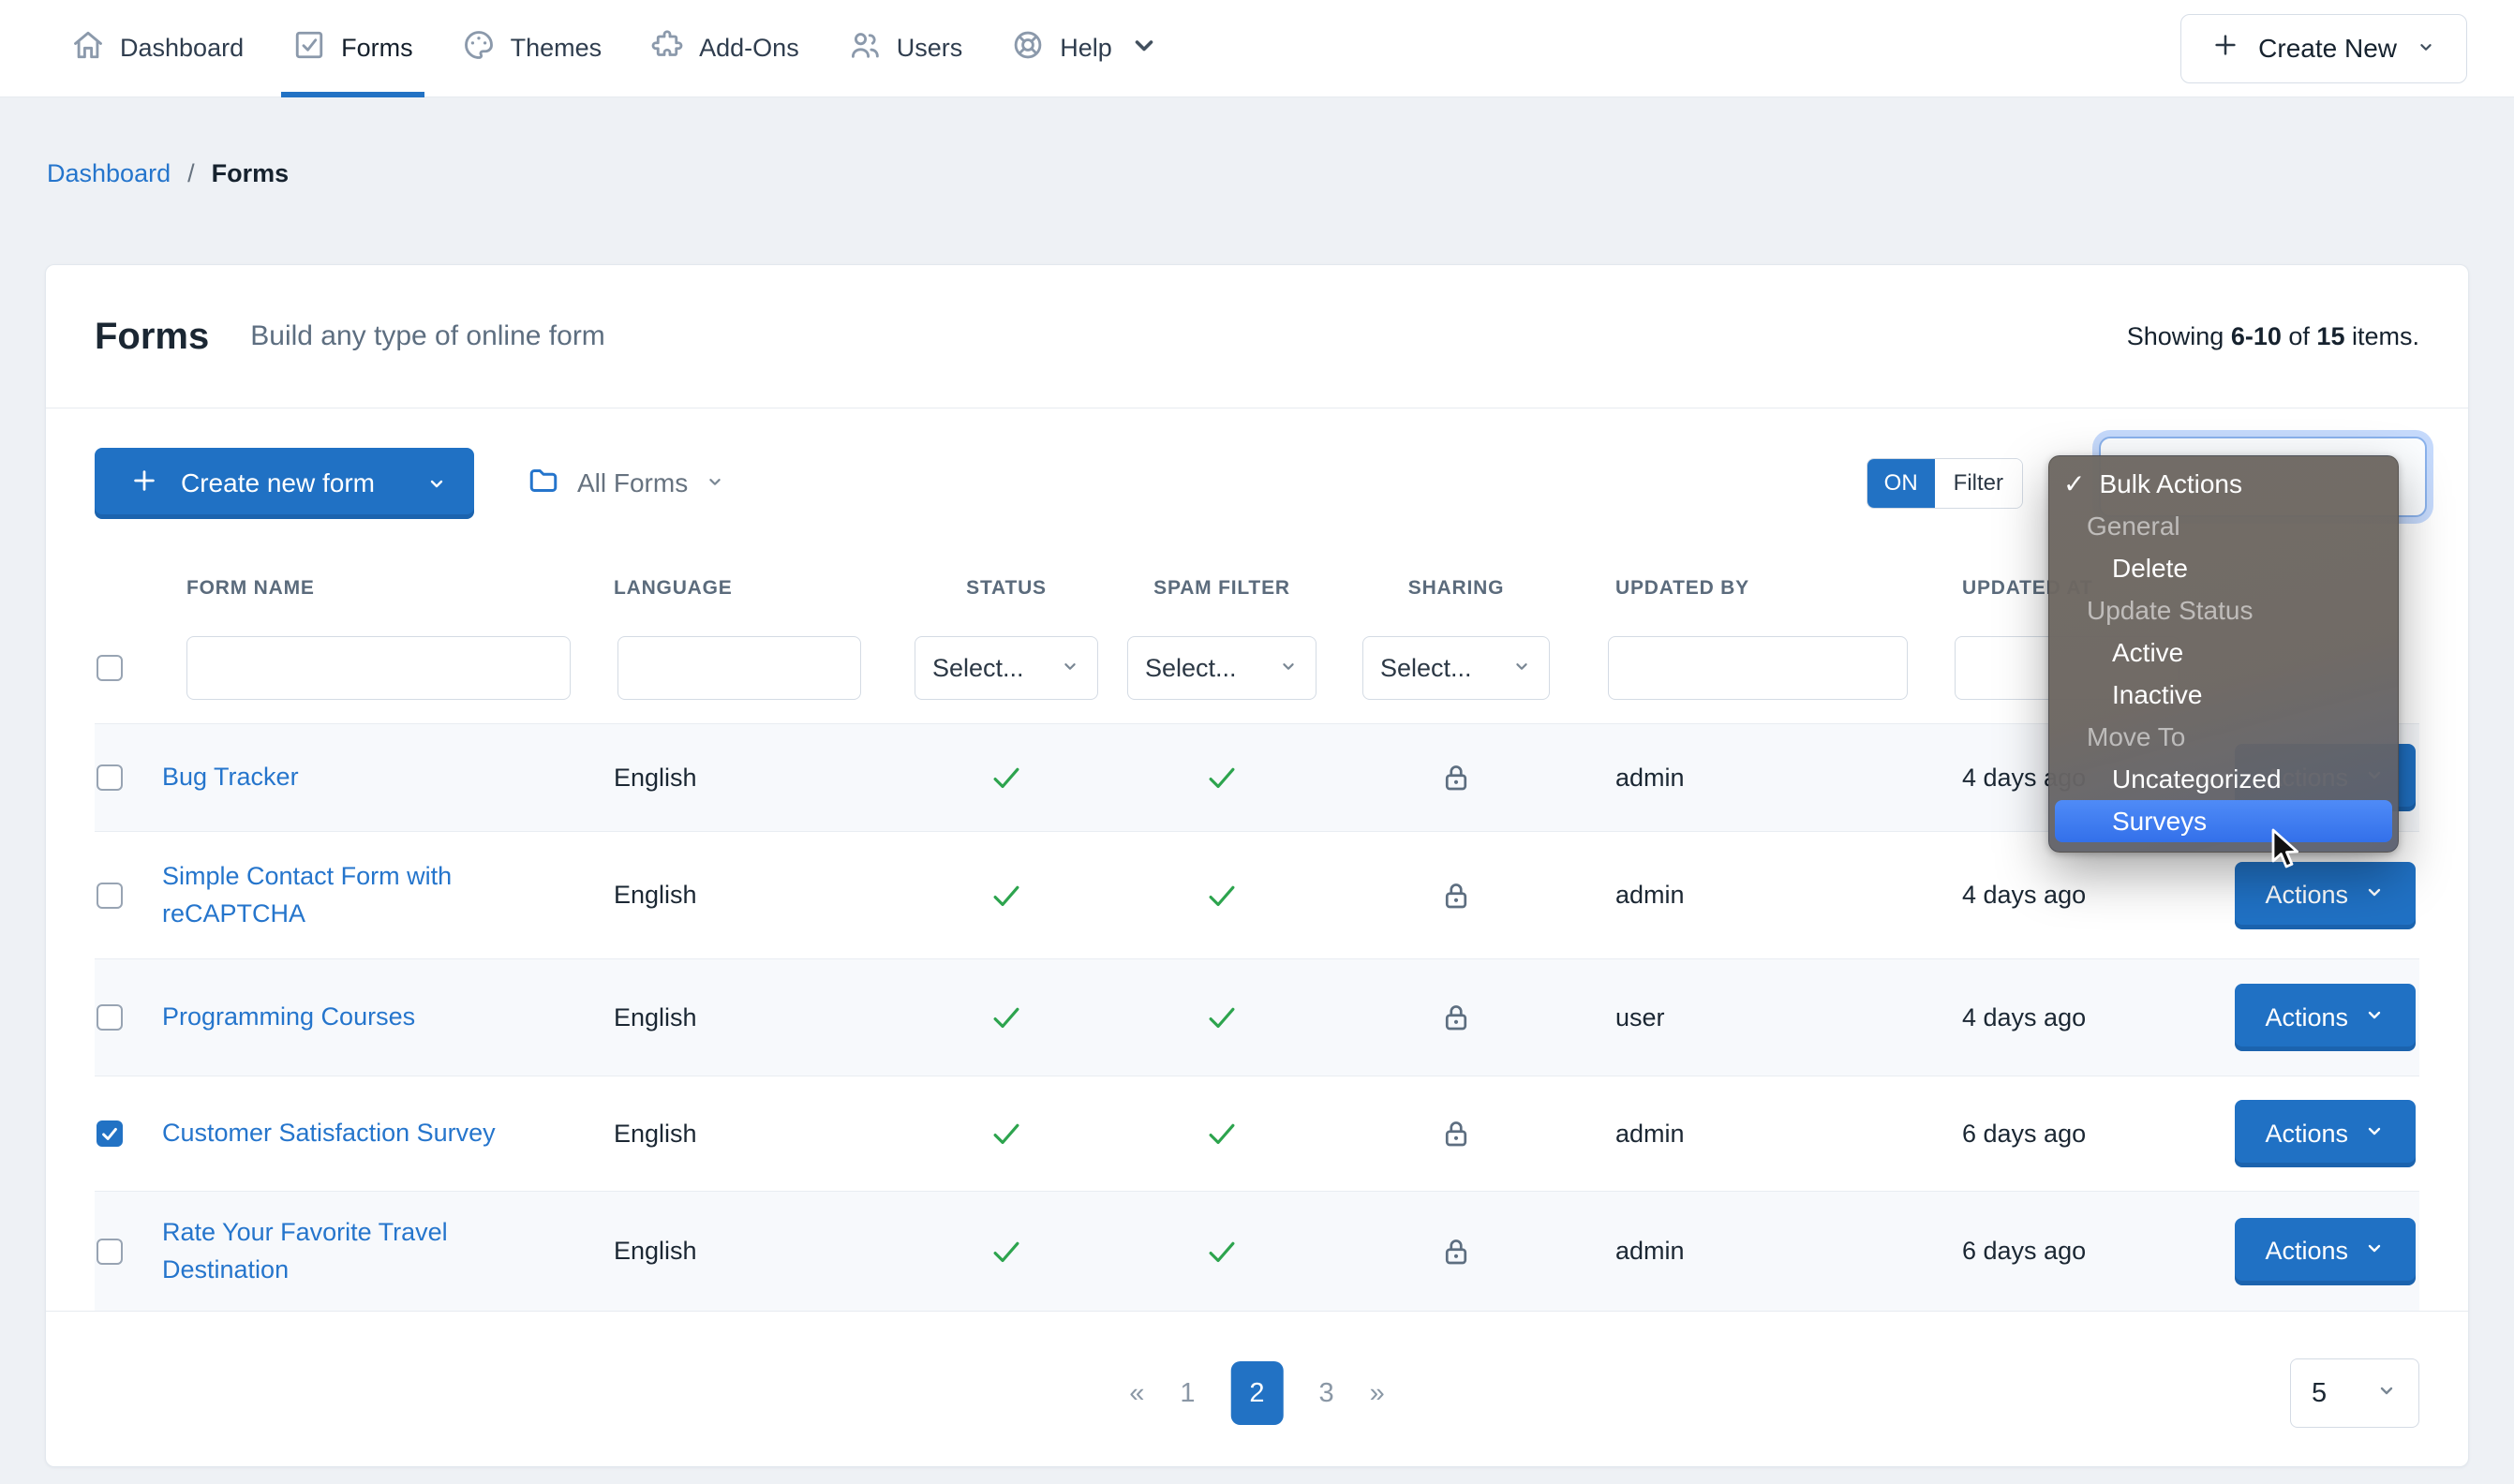 This screenshot has height=1484, width=2514. I want to click on form-name-link: Simple Contact Form with reCAPTCHA, so click(330, 894).